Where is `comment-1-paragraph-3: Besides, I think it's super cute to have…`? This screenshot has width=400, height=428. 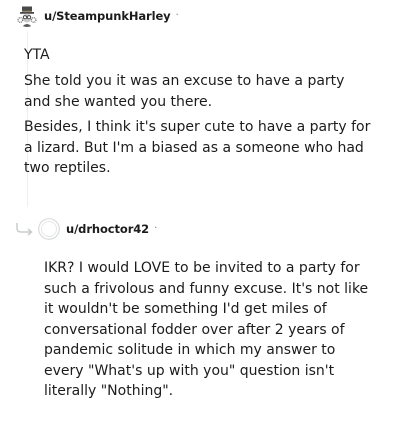 comment-1-paragraph-3: Besides, I think it's super cute to have… is located at coordinates (197, 147).